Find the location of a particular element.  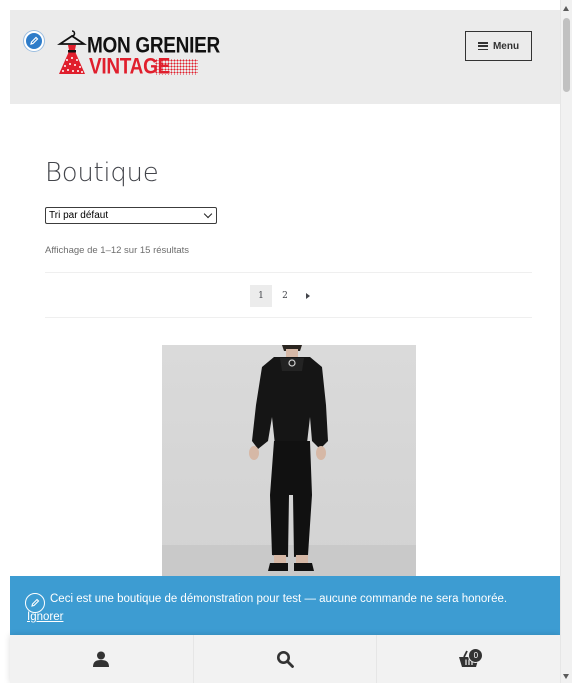

page-1: 1 is located at coordinates (261, 296).